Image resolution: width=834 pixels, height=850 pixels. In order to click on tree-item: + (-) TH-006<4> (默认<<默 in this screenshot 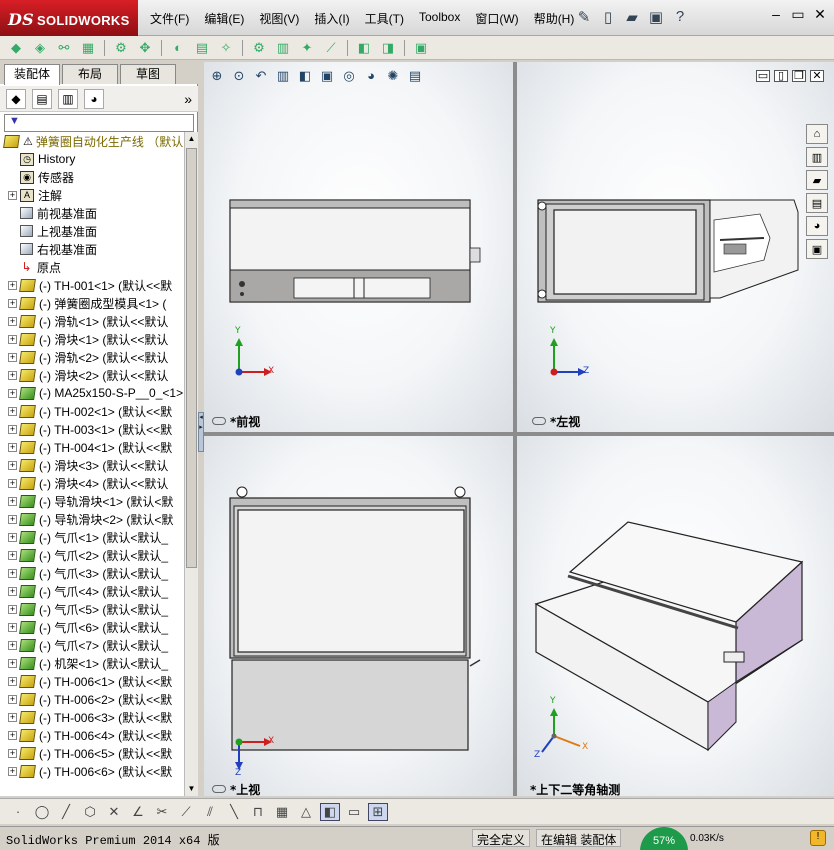, I will do `click(90, 735)`.